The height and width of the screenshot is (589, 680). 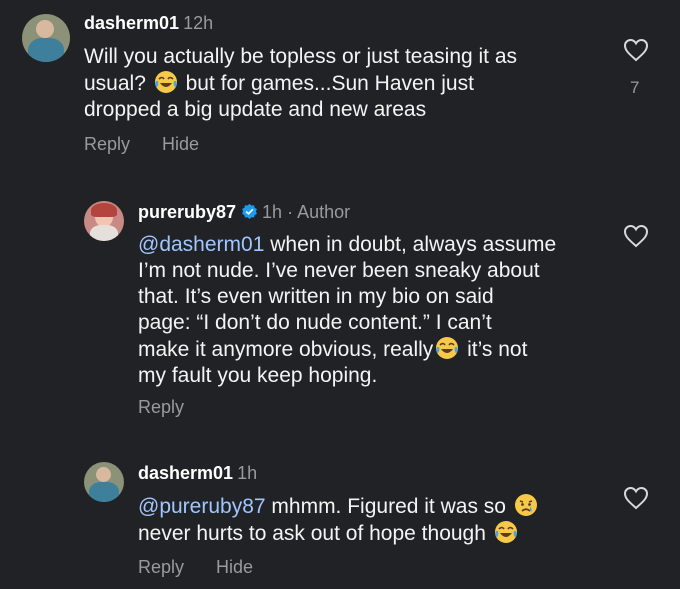 I want to click on author-label: · Author, so click(x=319, y=212).